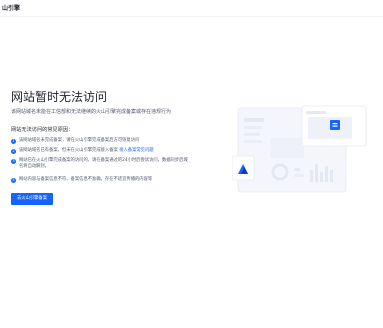 This screenshot has width=383, height=328. I want to click on step-number-badge: 1, so click(13, 141).